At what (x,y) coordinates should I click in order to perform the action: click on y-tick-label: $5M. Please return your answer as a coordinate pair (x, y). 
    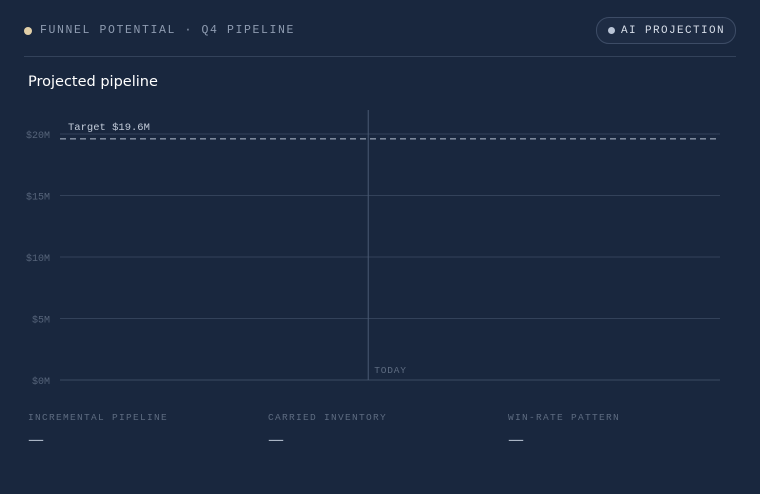
    Looking at the image, I should click on (41, 321).